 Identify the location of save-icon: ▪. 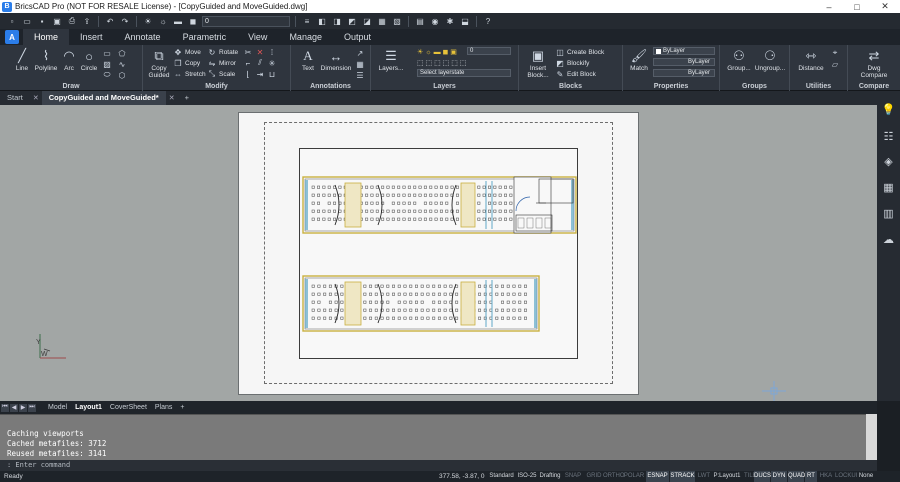
(42, 21).